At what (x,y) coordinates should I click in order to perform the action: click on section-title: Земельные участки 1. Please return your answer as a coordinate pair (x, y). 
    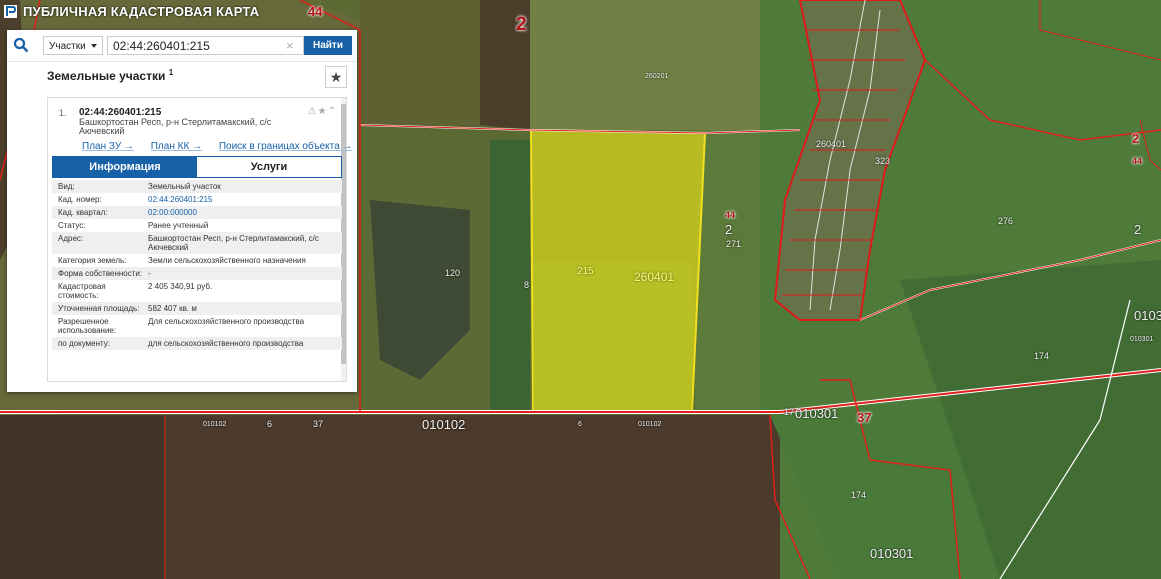
    Looking at the image, I should click on (110, 75).